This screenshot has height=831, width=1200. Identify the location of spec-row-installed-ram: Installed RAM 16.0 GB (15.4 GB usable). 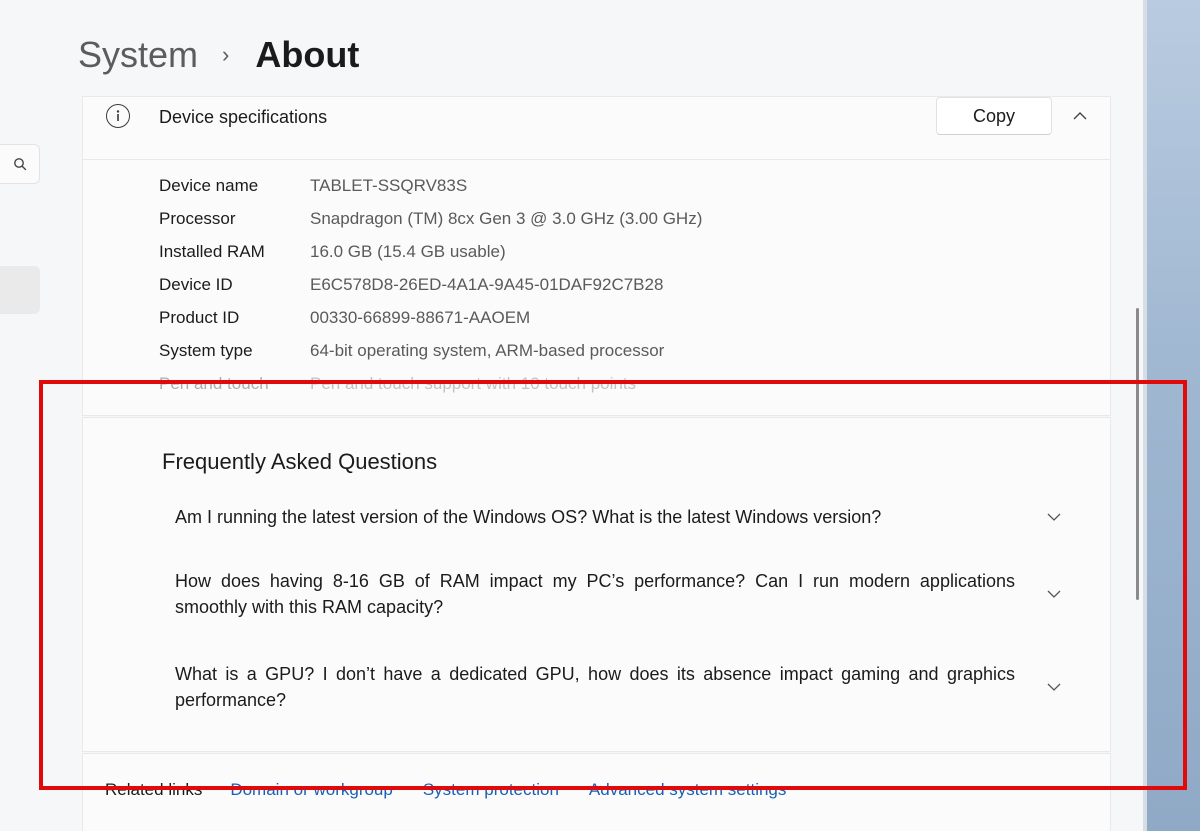
(332, 252).